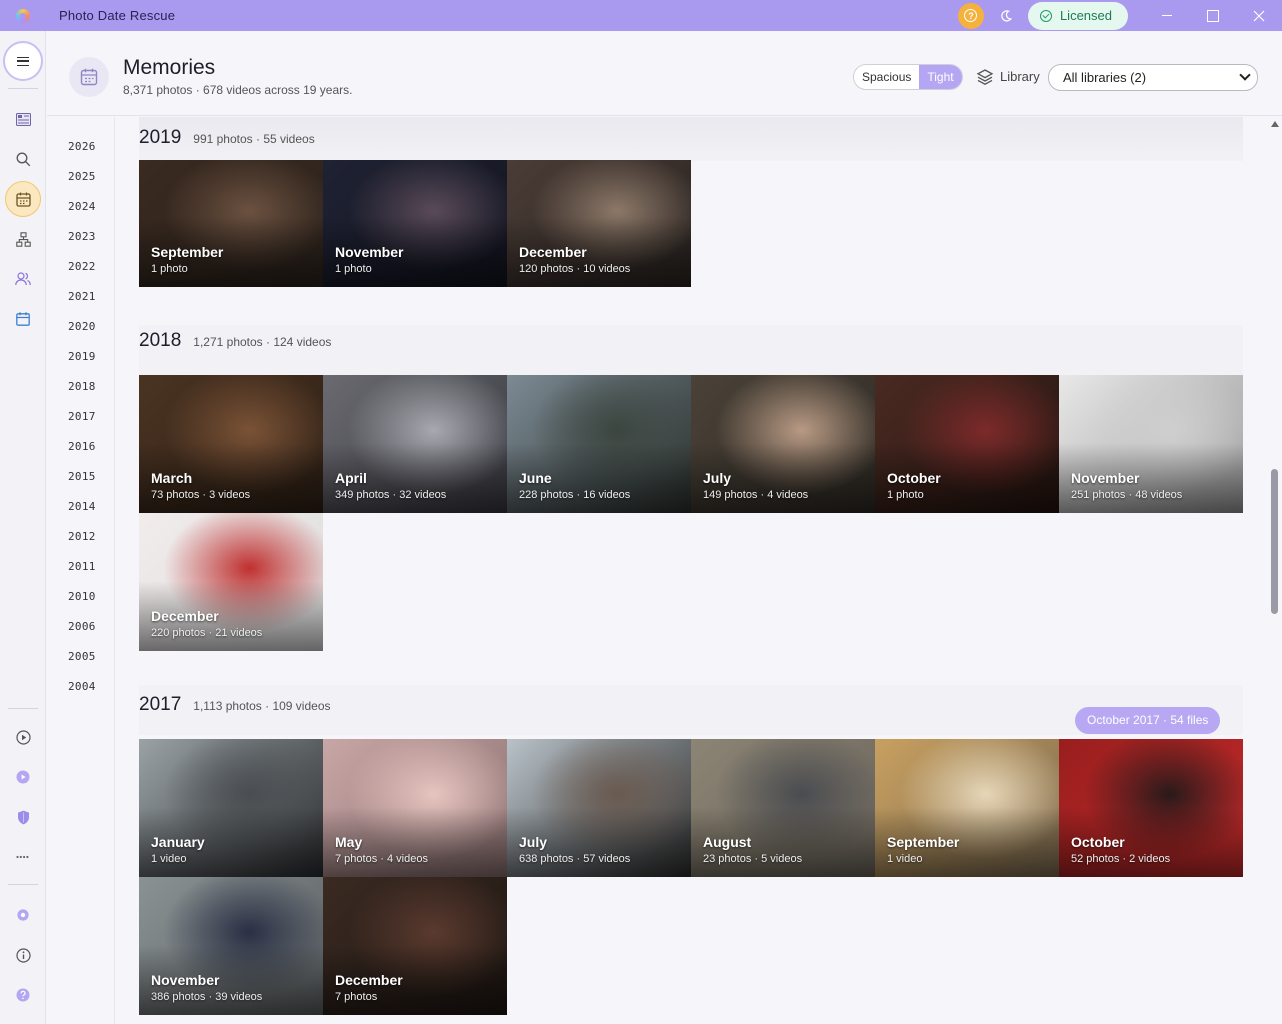 This screenshot has height=1024, width=1282. Describe the element at coordinates (1006, 16) in the screenshot. I see `theme-toggle-button` at that location.